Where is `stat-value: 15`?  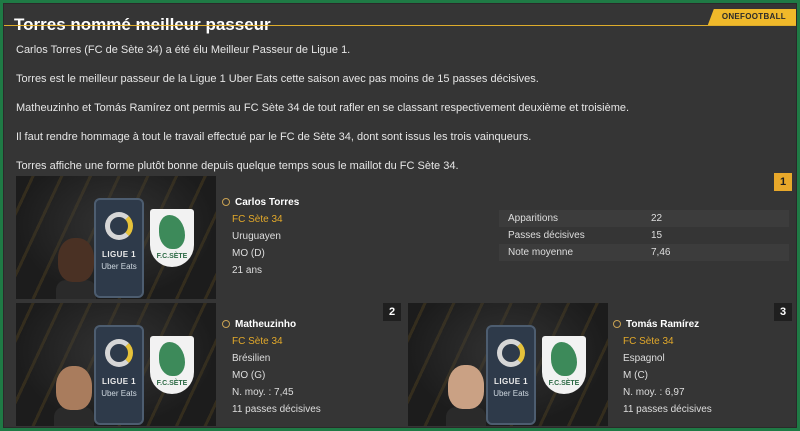
stat-value: 15 is located at coordinates (657, 235).